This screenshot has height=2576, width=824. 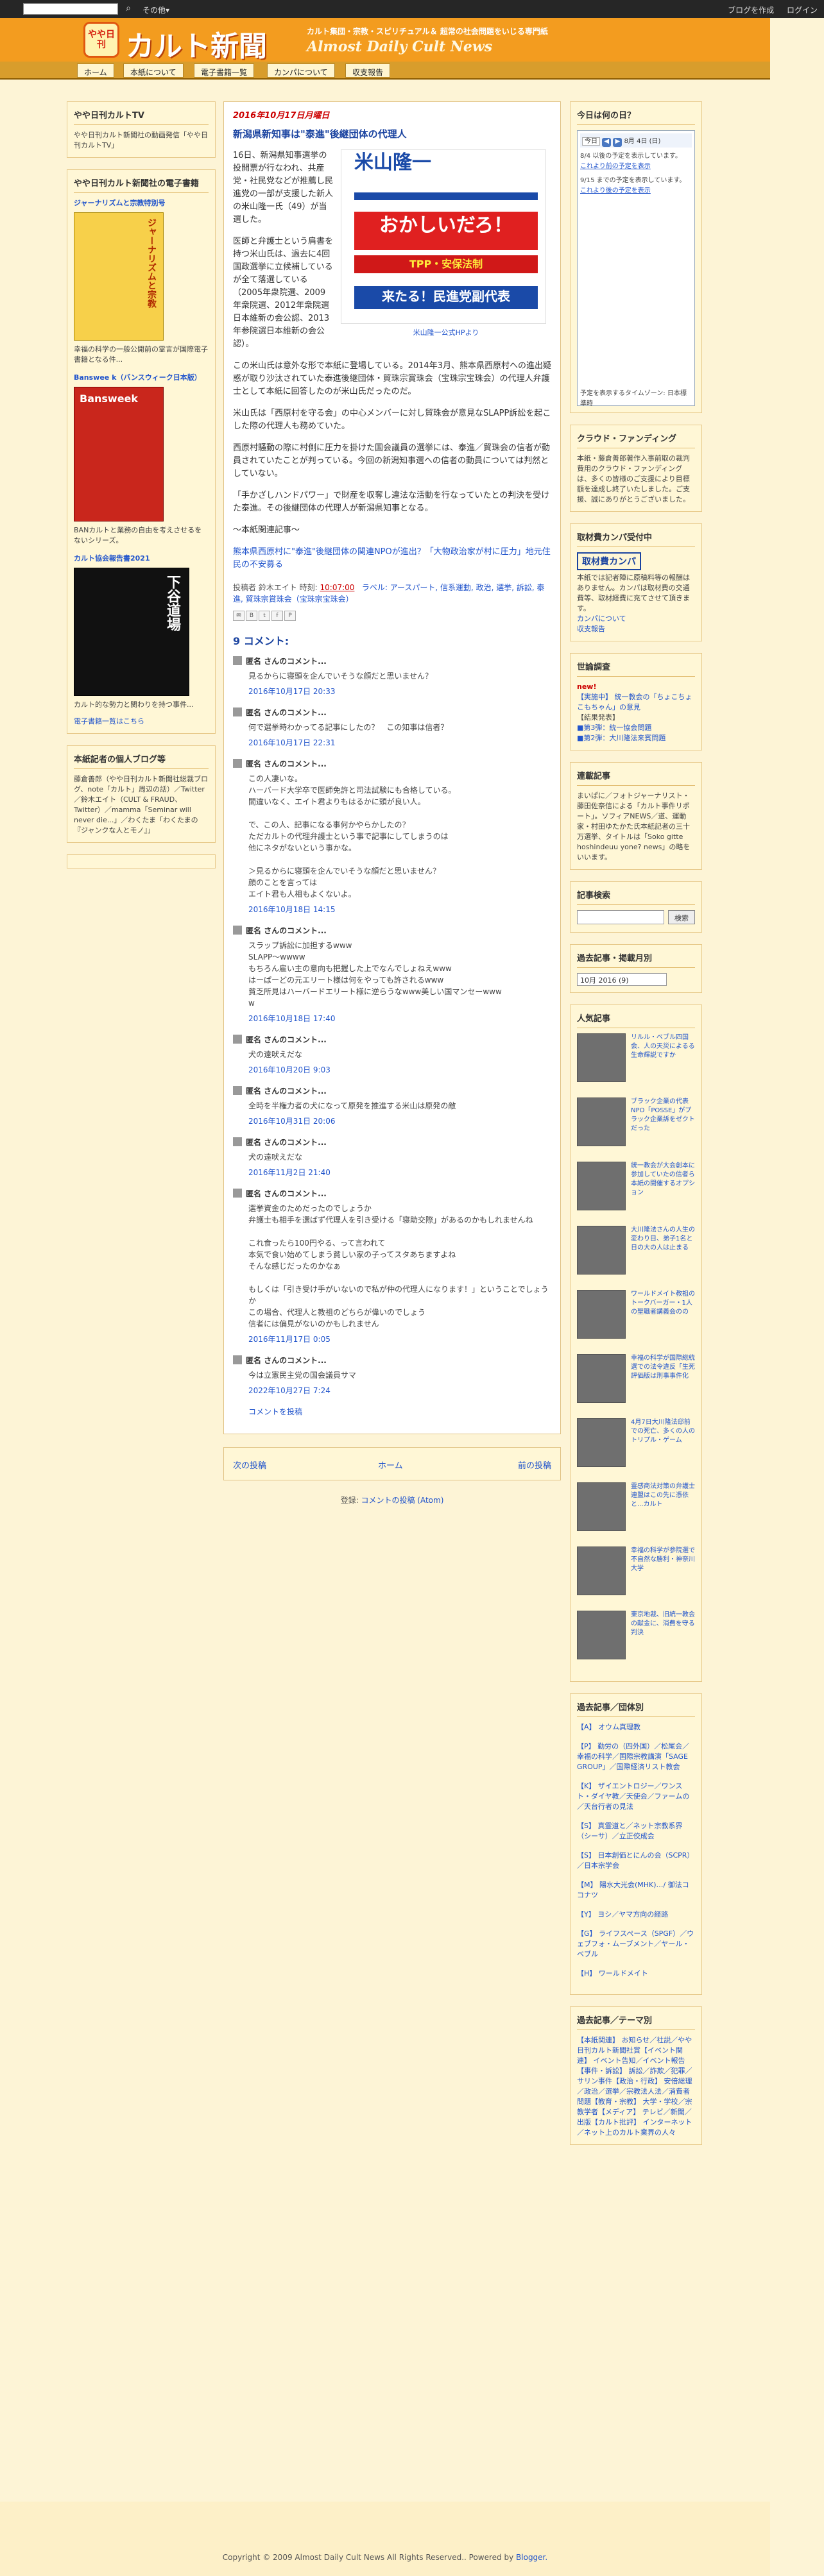 What do you see at coordinates (636, 167) in the screenshot?
I see `calendar-prev-link: これより前の予定を表示` at bounding box center [636, 167].